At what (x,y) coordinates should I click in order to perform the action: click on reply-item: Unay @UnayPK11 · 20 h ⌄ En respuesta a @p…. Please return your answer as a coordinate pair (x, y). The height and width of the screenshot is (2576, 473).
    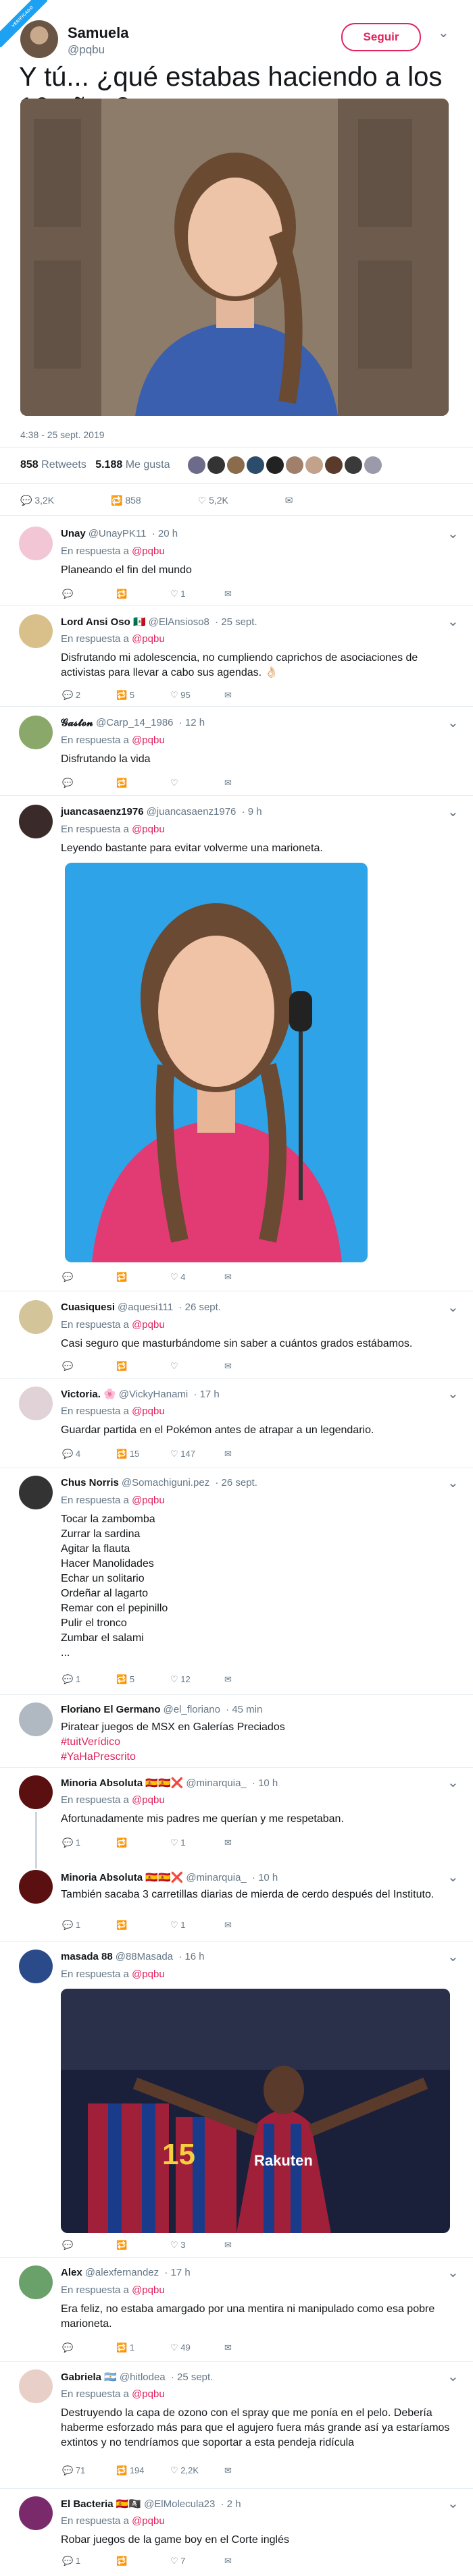
    Looking at the image, I should click on (236, 563).